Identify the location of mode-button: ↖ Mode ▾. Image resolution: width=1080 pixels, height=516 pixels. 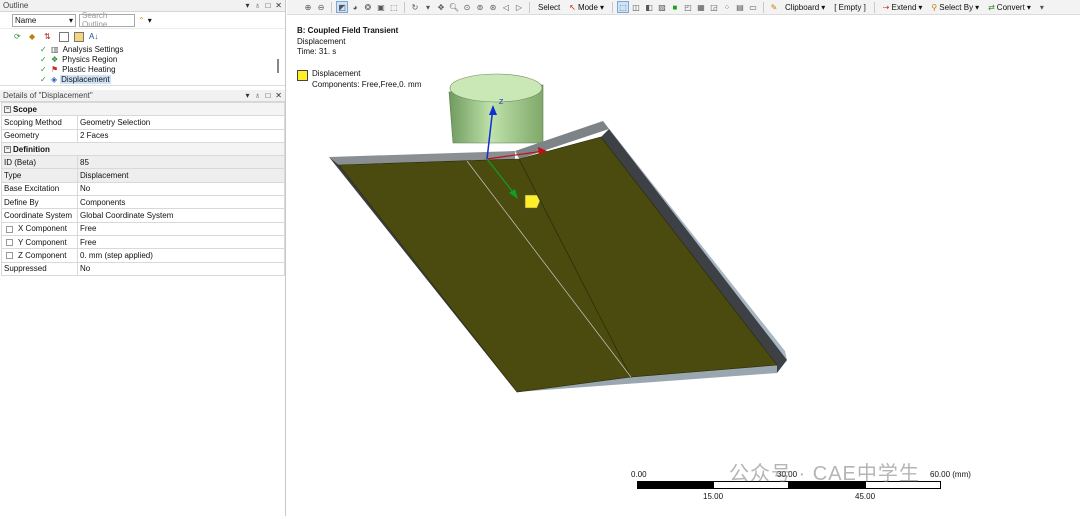
(586, 7).